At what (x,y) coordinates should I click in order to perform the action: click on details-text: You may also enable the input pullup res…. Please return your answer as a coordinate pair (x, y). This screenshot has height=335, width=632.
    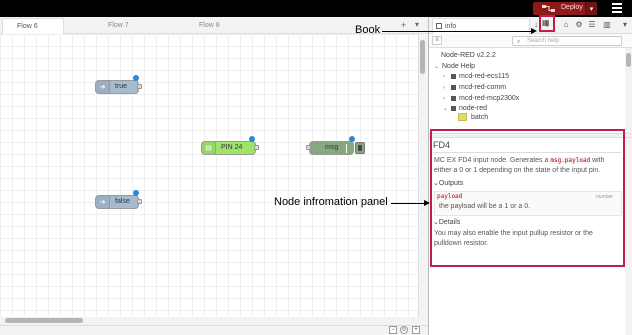
    Looking at the image, I should click on (513, 238).